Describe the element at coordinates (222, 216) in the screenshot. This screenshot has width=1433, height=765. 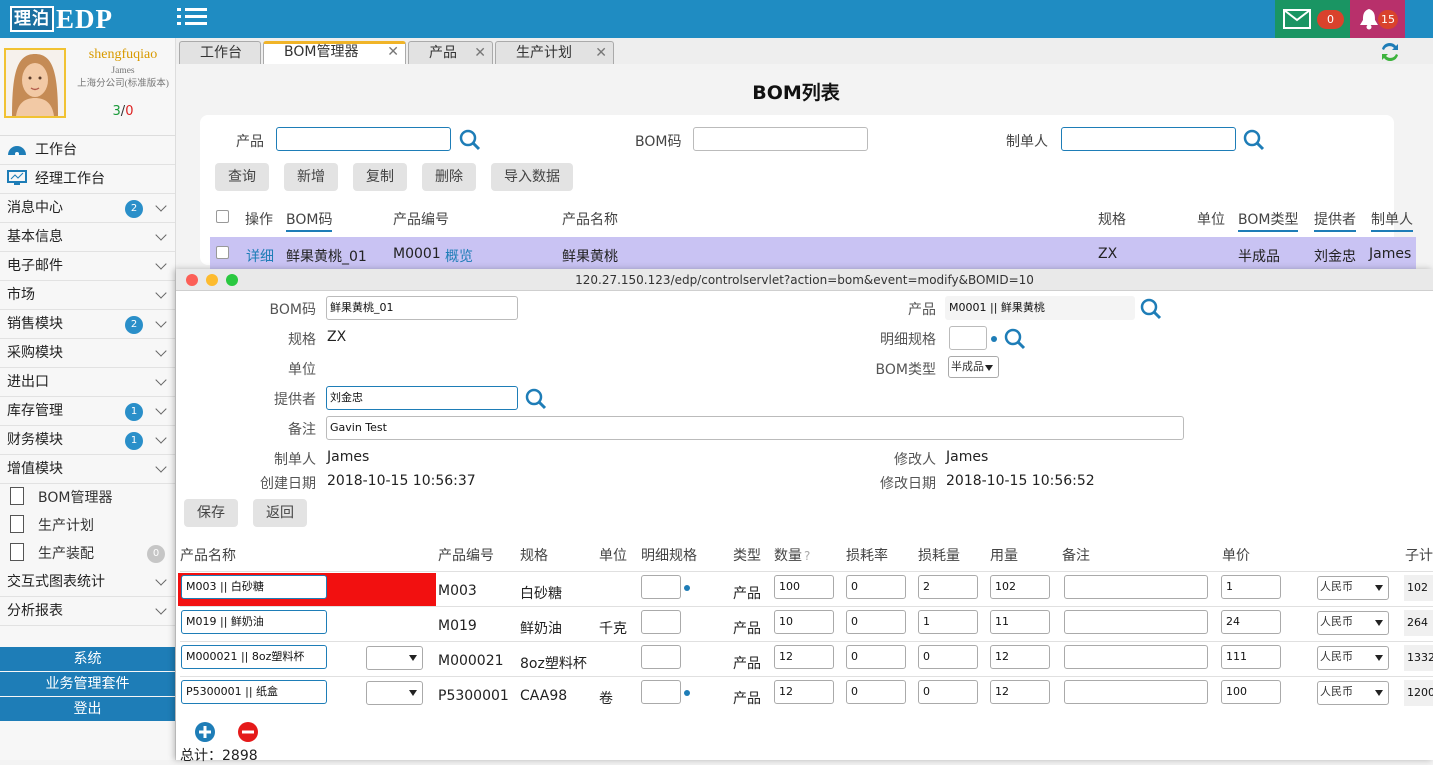
I see `select-all-checkbox` at that location.